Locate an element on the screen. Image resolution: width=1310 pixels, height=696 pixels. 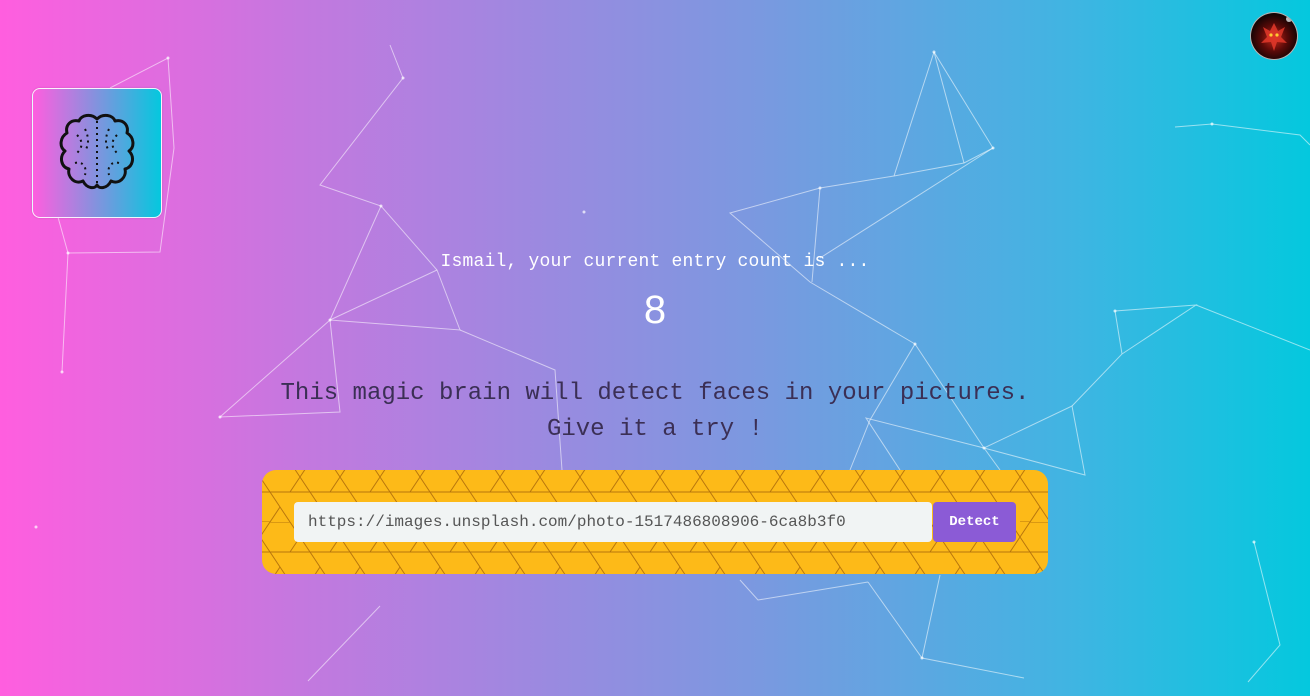
brain-icon is located at coordinates (97, 151).